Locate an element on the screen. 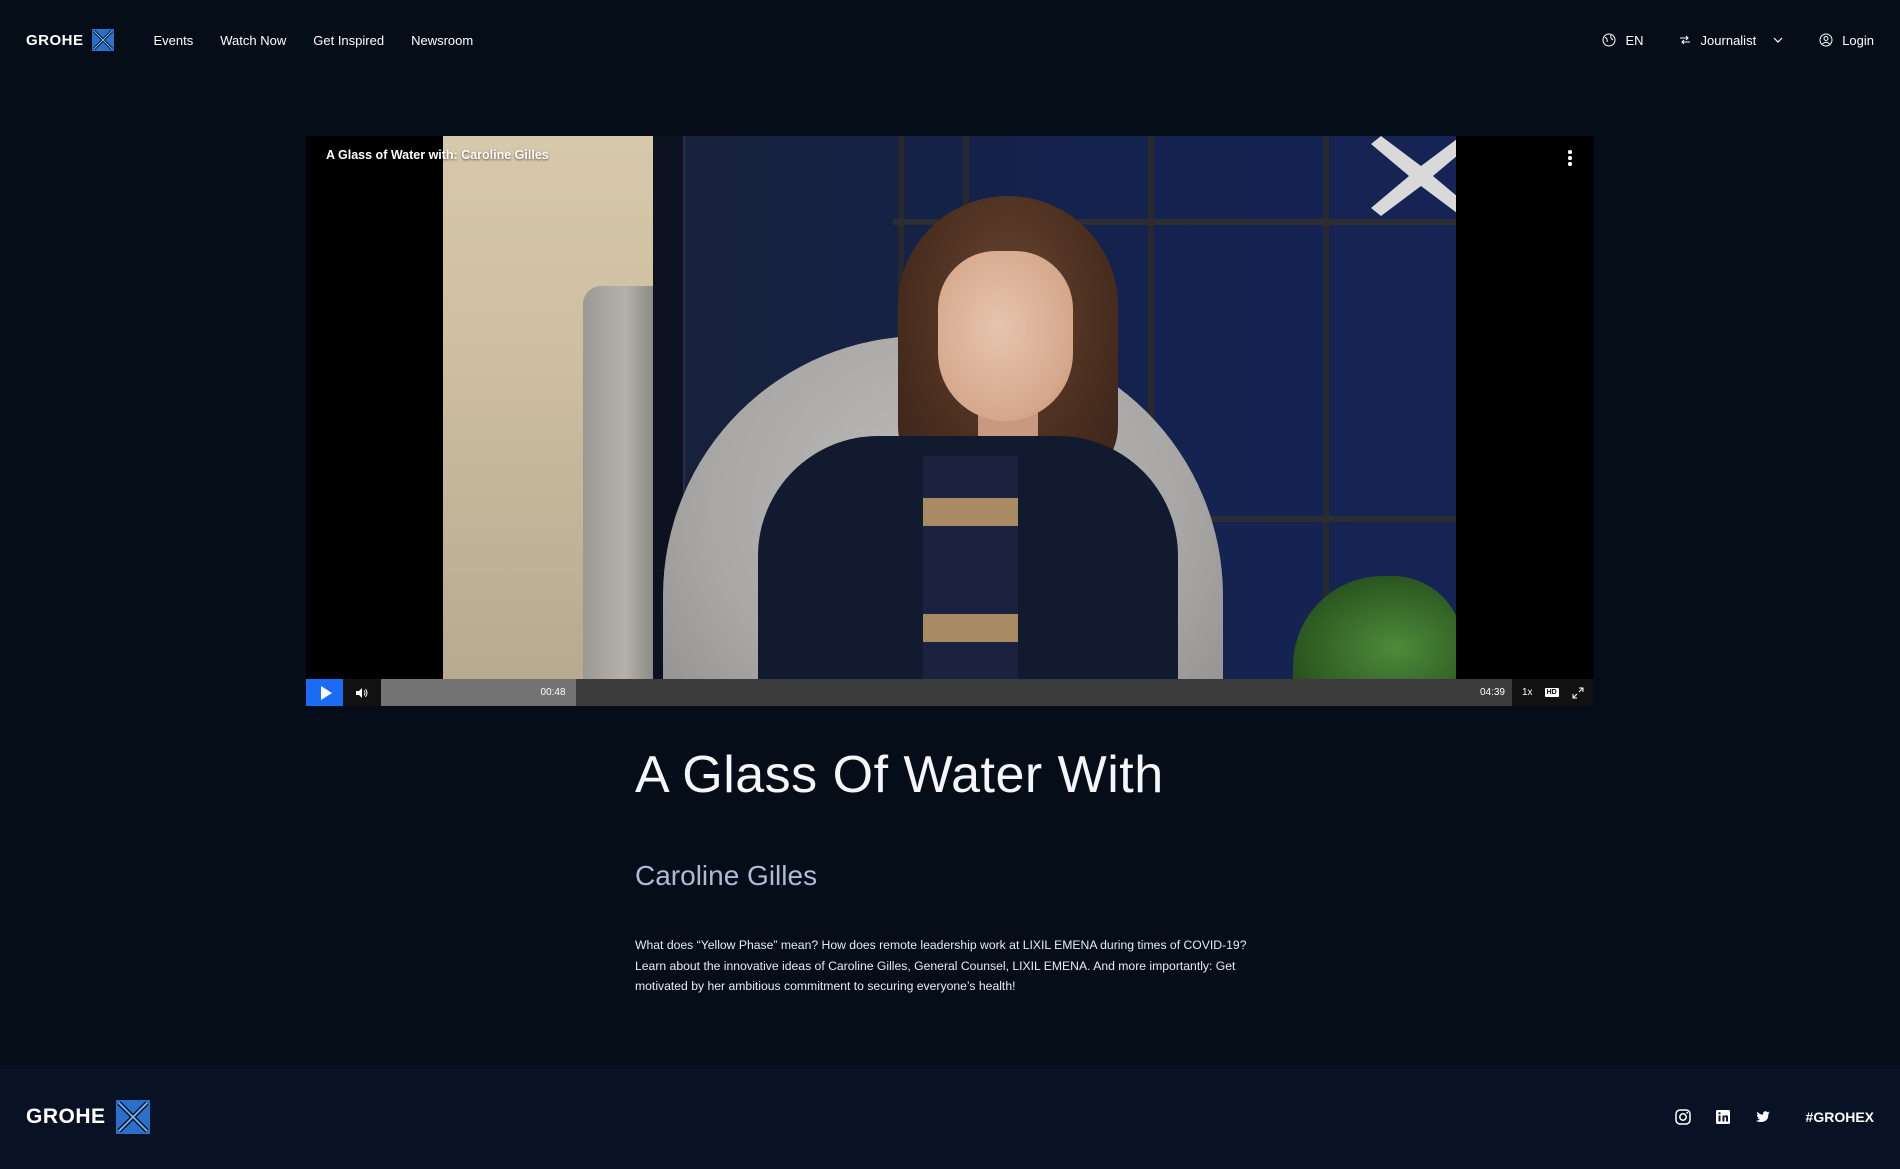 Image resolution: width=1900 pixels, height=1169 pixels. footer-logo-text: GROHE is located at coordinates (66, 1116).